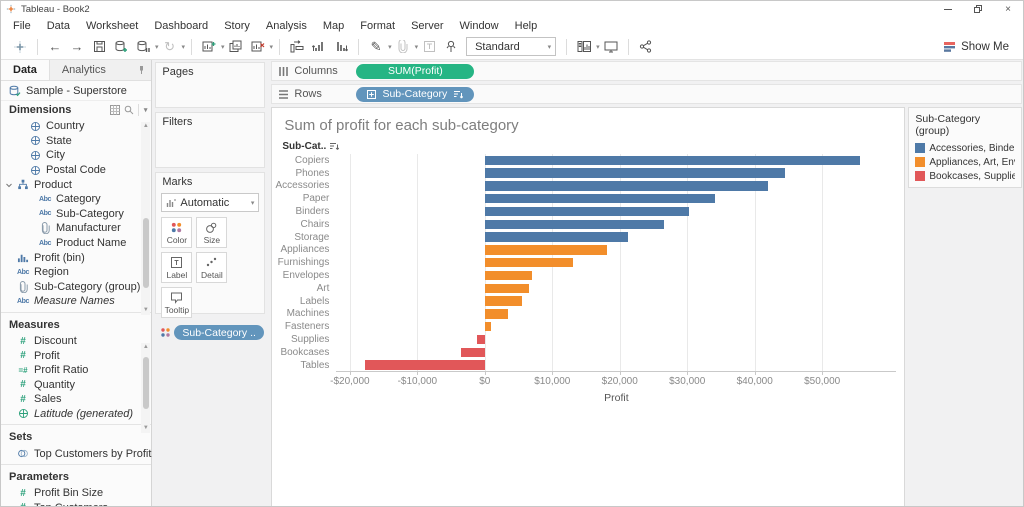 This screenshot has height=507, width=1024. I want to click on highlight-icon: ✎, so click(376, 47).